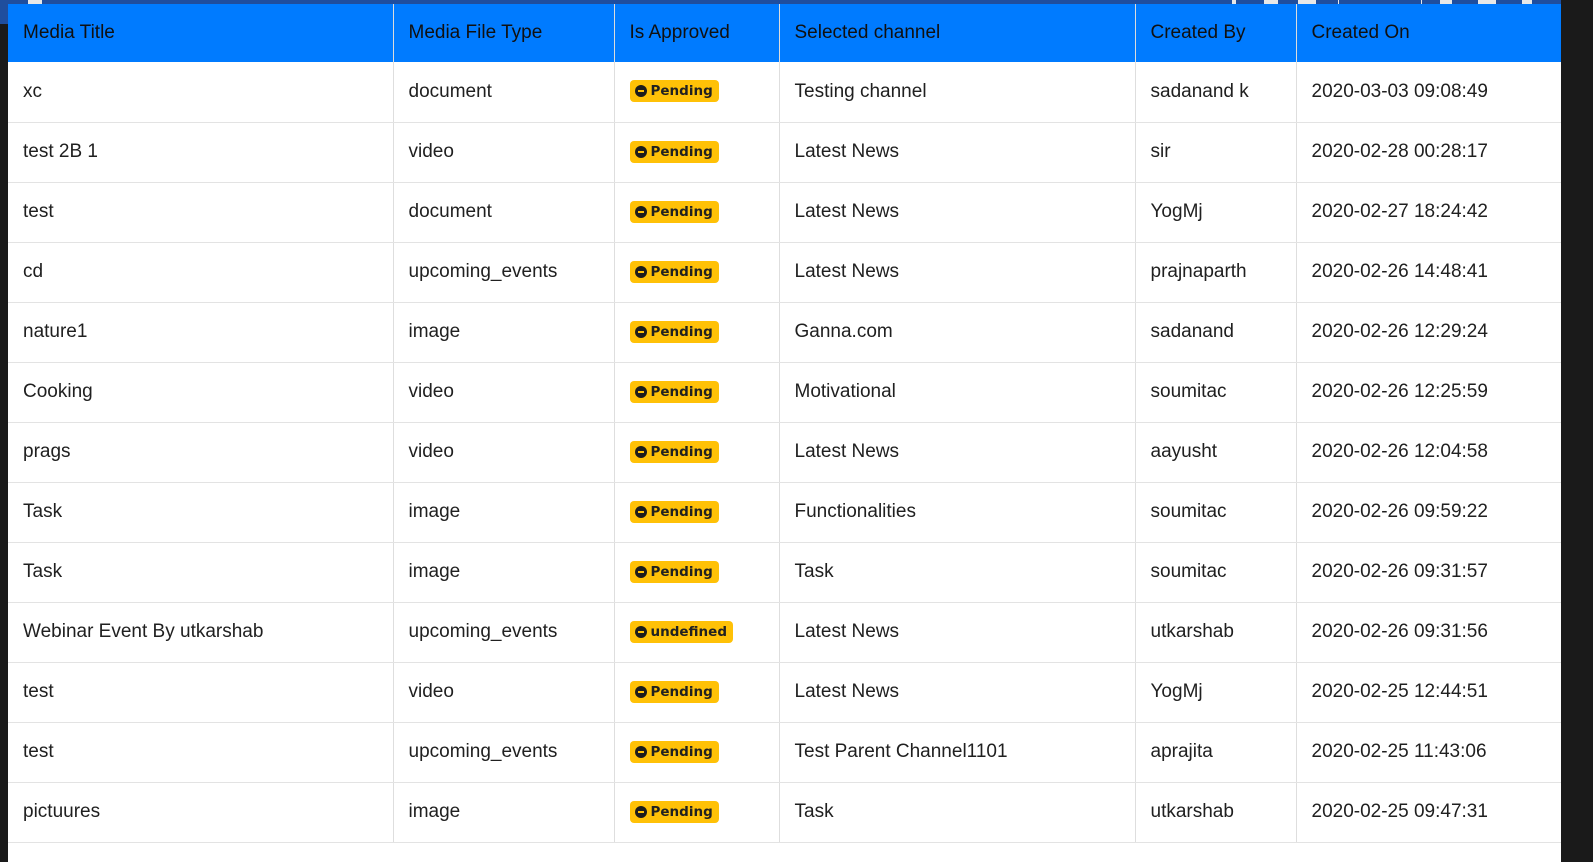  Describe the element at coordinates (1428, 92) in the screenshot. I see `cell-created-on: 2020-03-03 09:08:49` at that location.